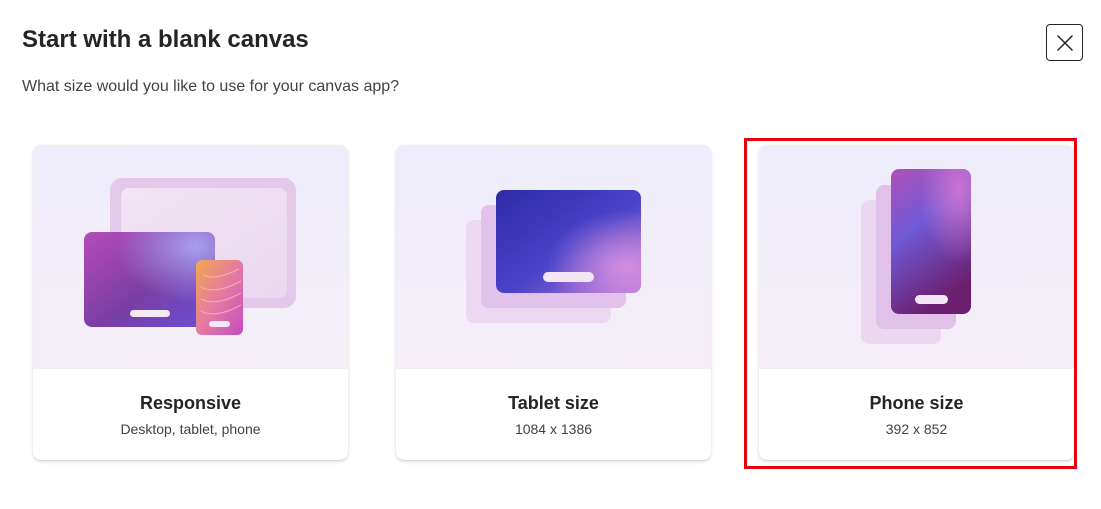  I want to click on phone-illustration, so click(916, 257).